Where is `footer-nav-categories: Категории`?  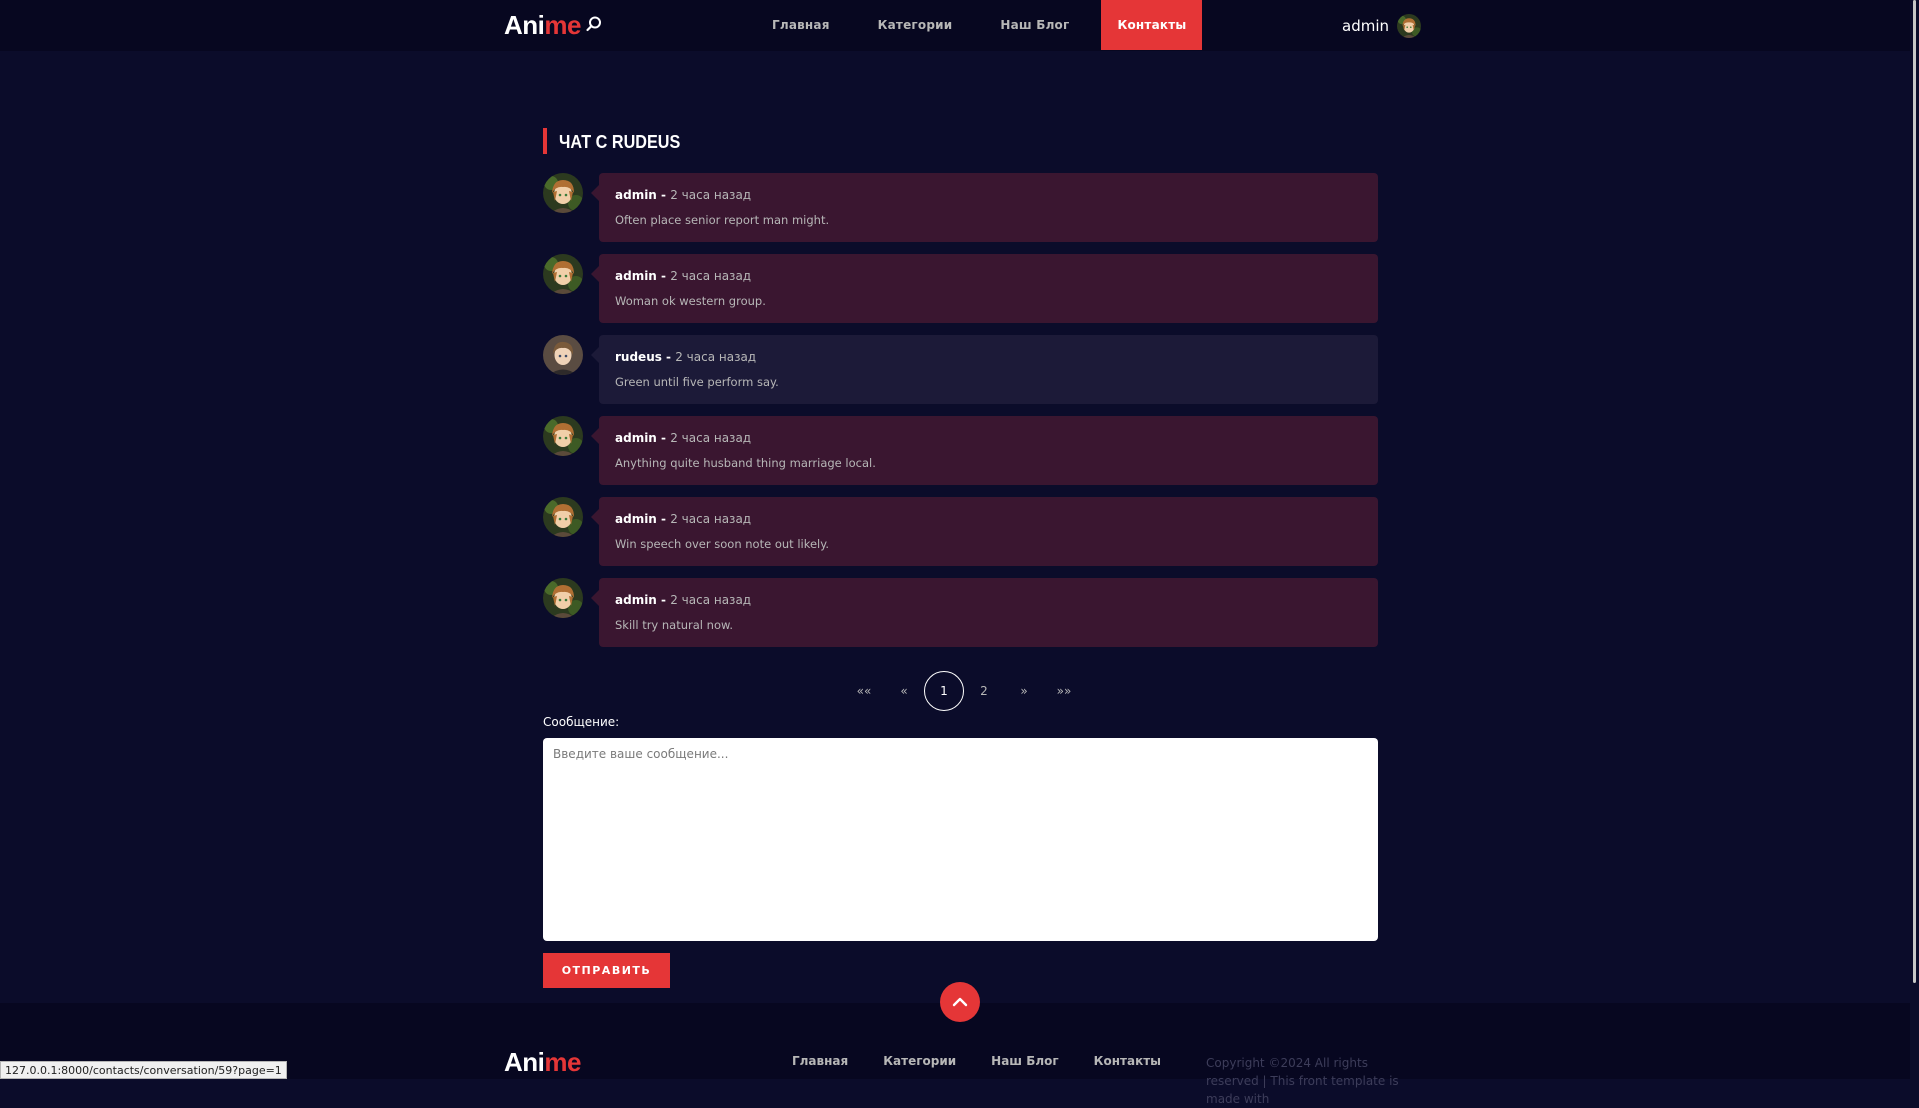
footer-nav-categories: Категории is located at coordinates (919, 1061).